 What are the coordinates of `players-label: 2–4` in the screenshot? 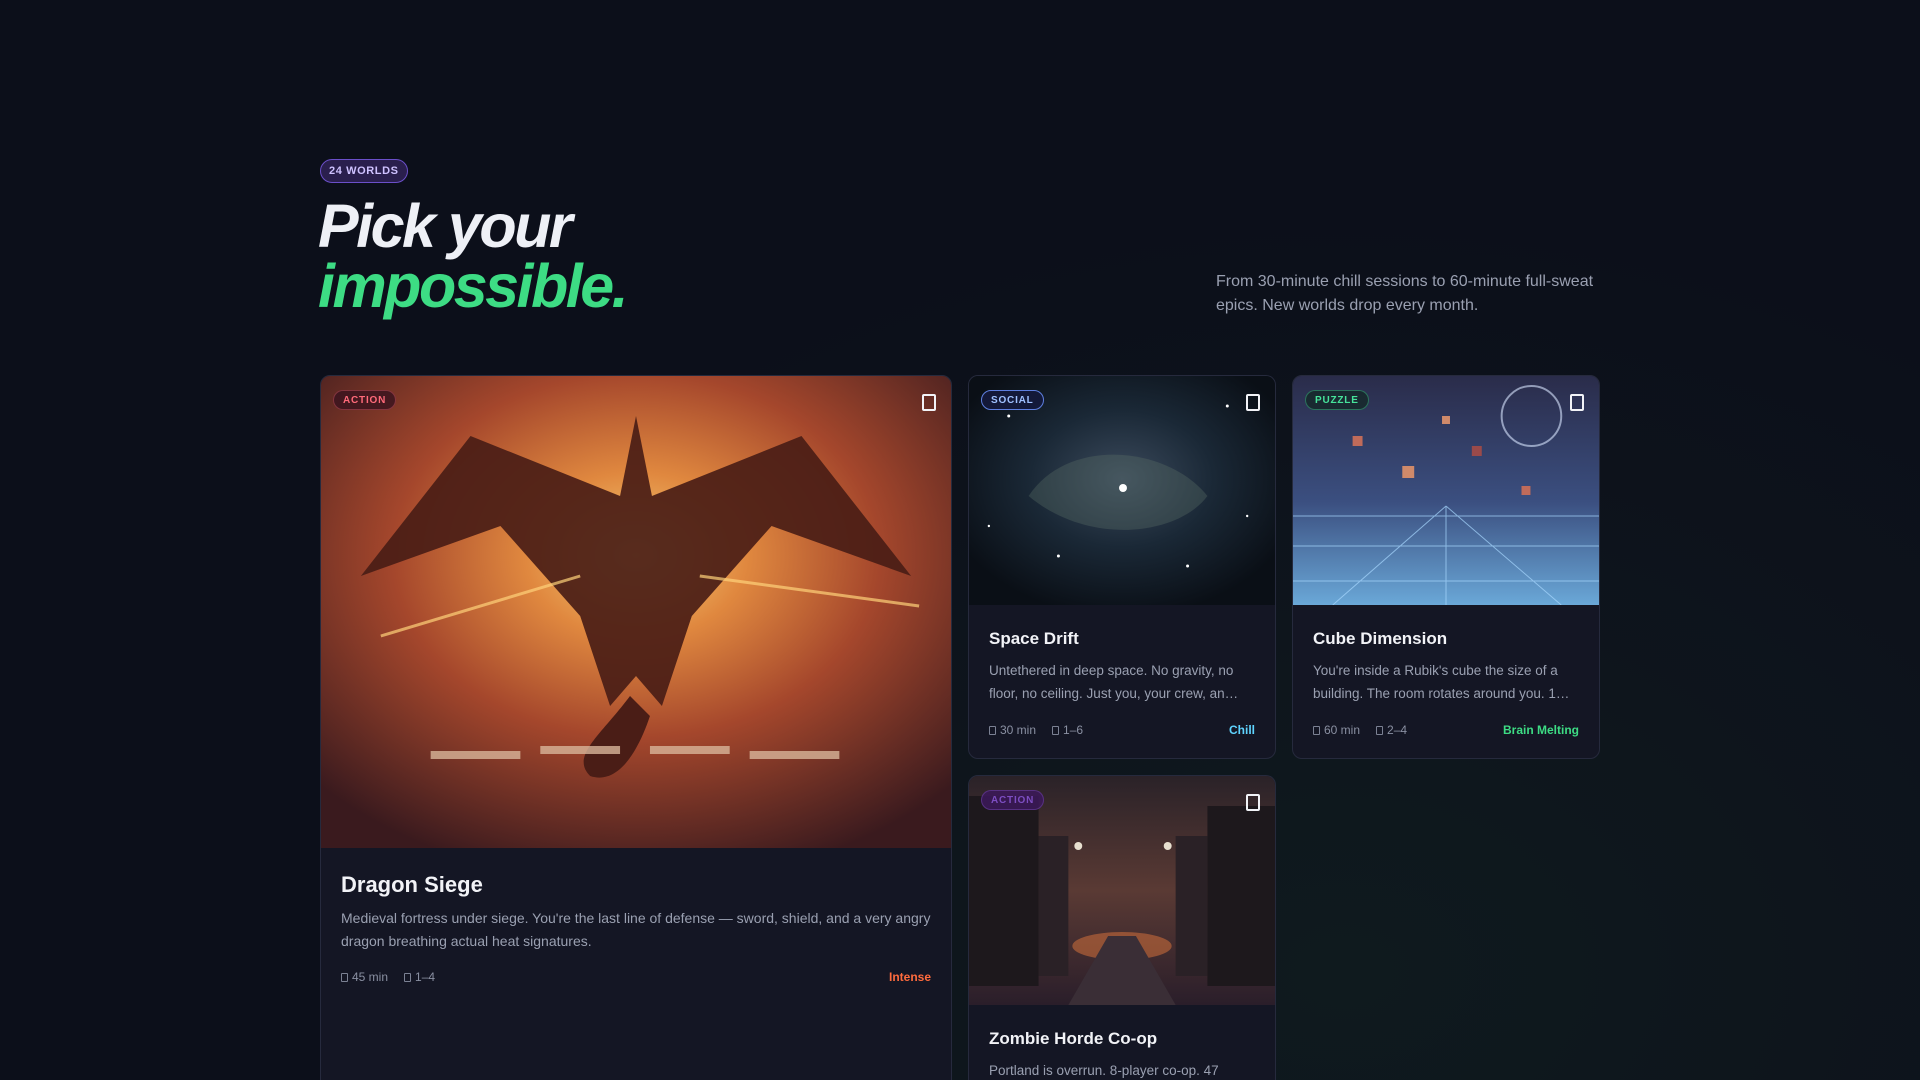 It's located at (1397, 730).